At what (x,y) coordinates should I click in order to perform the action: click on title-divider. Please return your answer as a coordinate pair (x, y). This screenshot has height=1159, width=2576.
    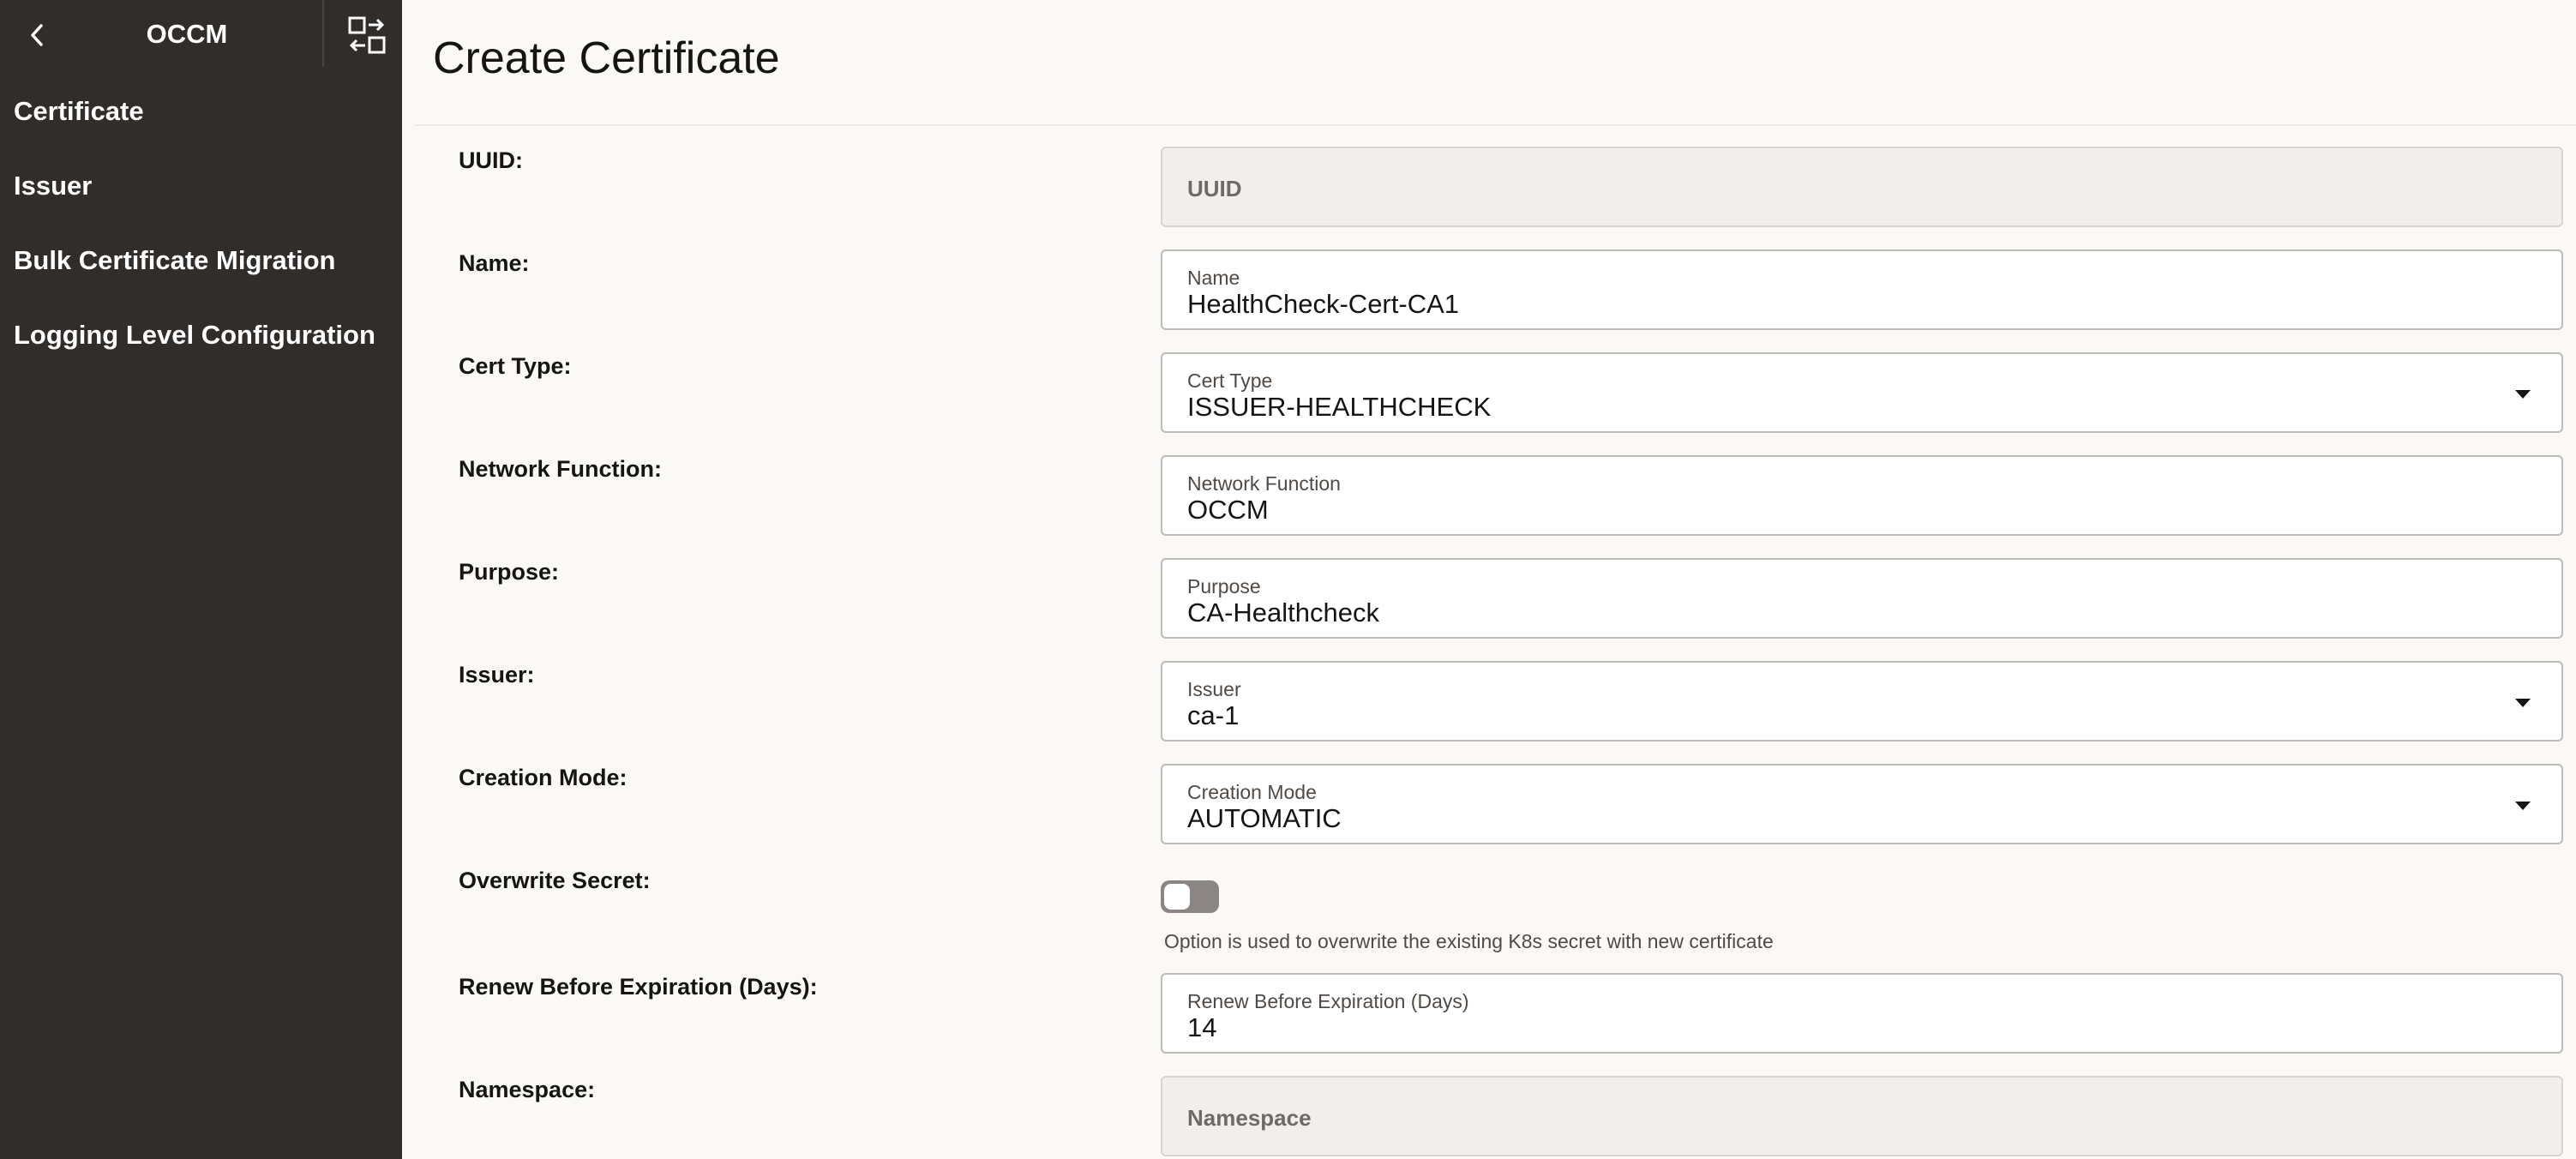
    Looking at the image, I should click on (1495, 125).